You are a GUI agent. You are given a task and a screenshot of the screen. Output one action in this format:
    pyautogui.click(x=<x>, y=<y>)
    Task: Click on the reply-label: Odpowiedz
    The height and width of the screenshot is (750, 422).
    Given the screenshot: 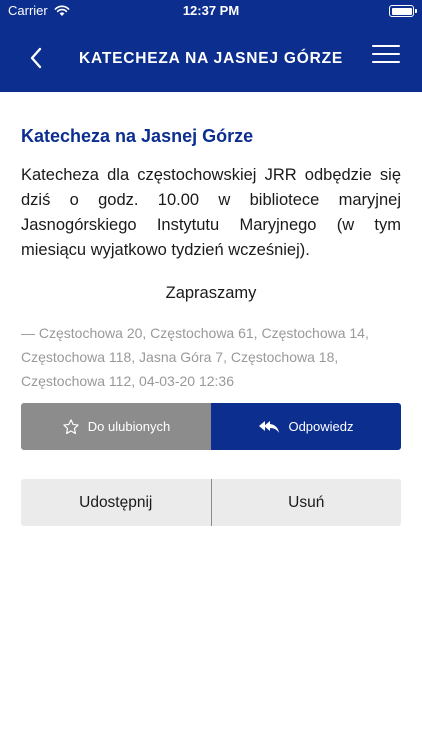 What is the action you would take?
    pyautogui.click(x=321, y=426)
    